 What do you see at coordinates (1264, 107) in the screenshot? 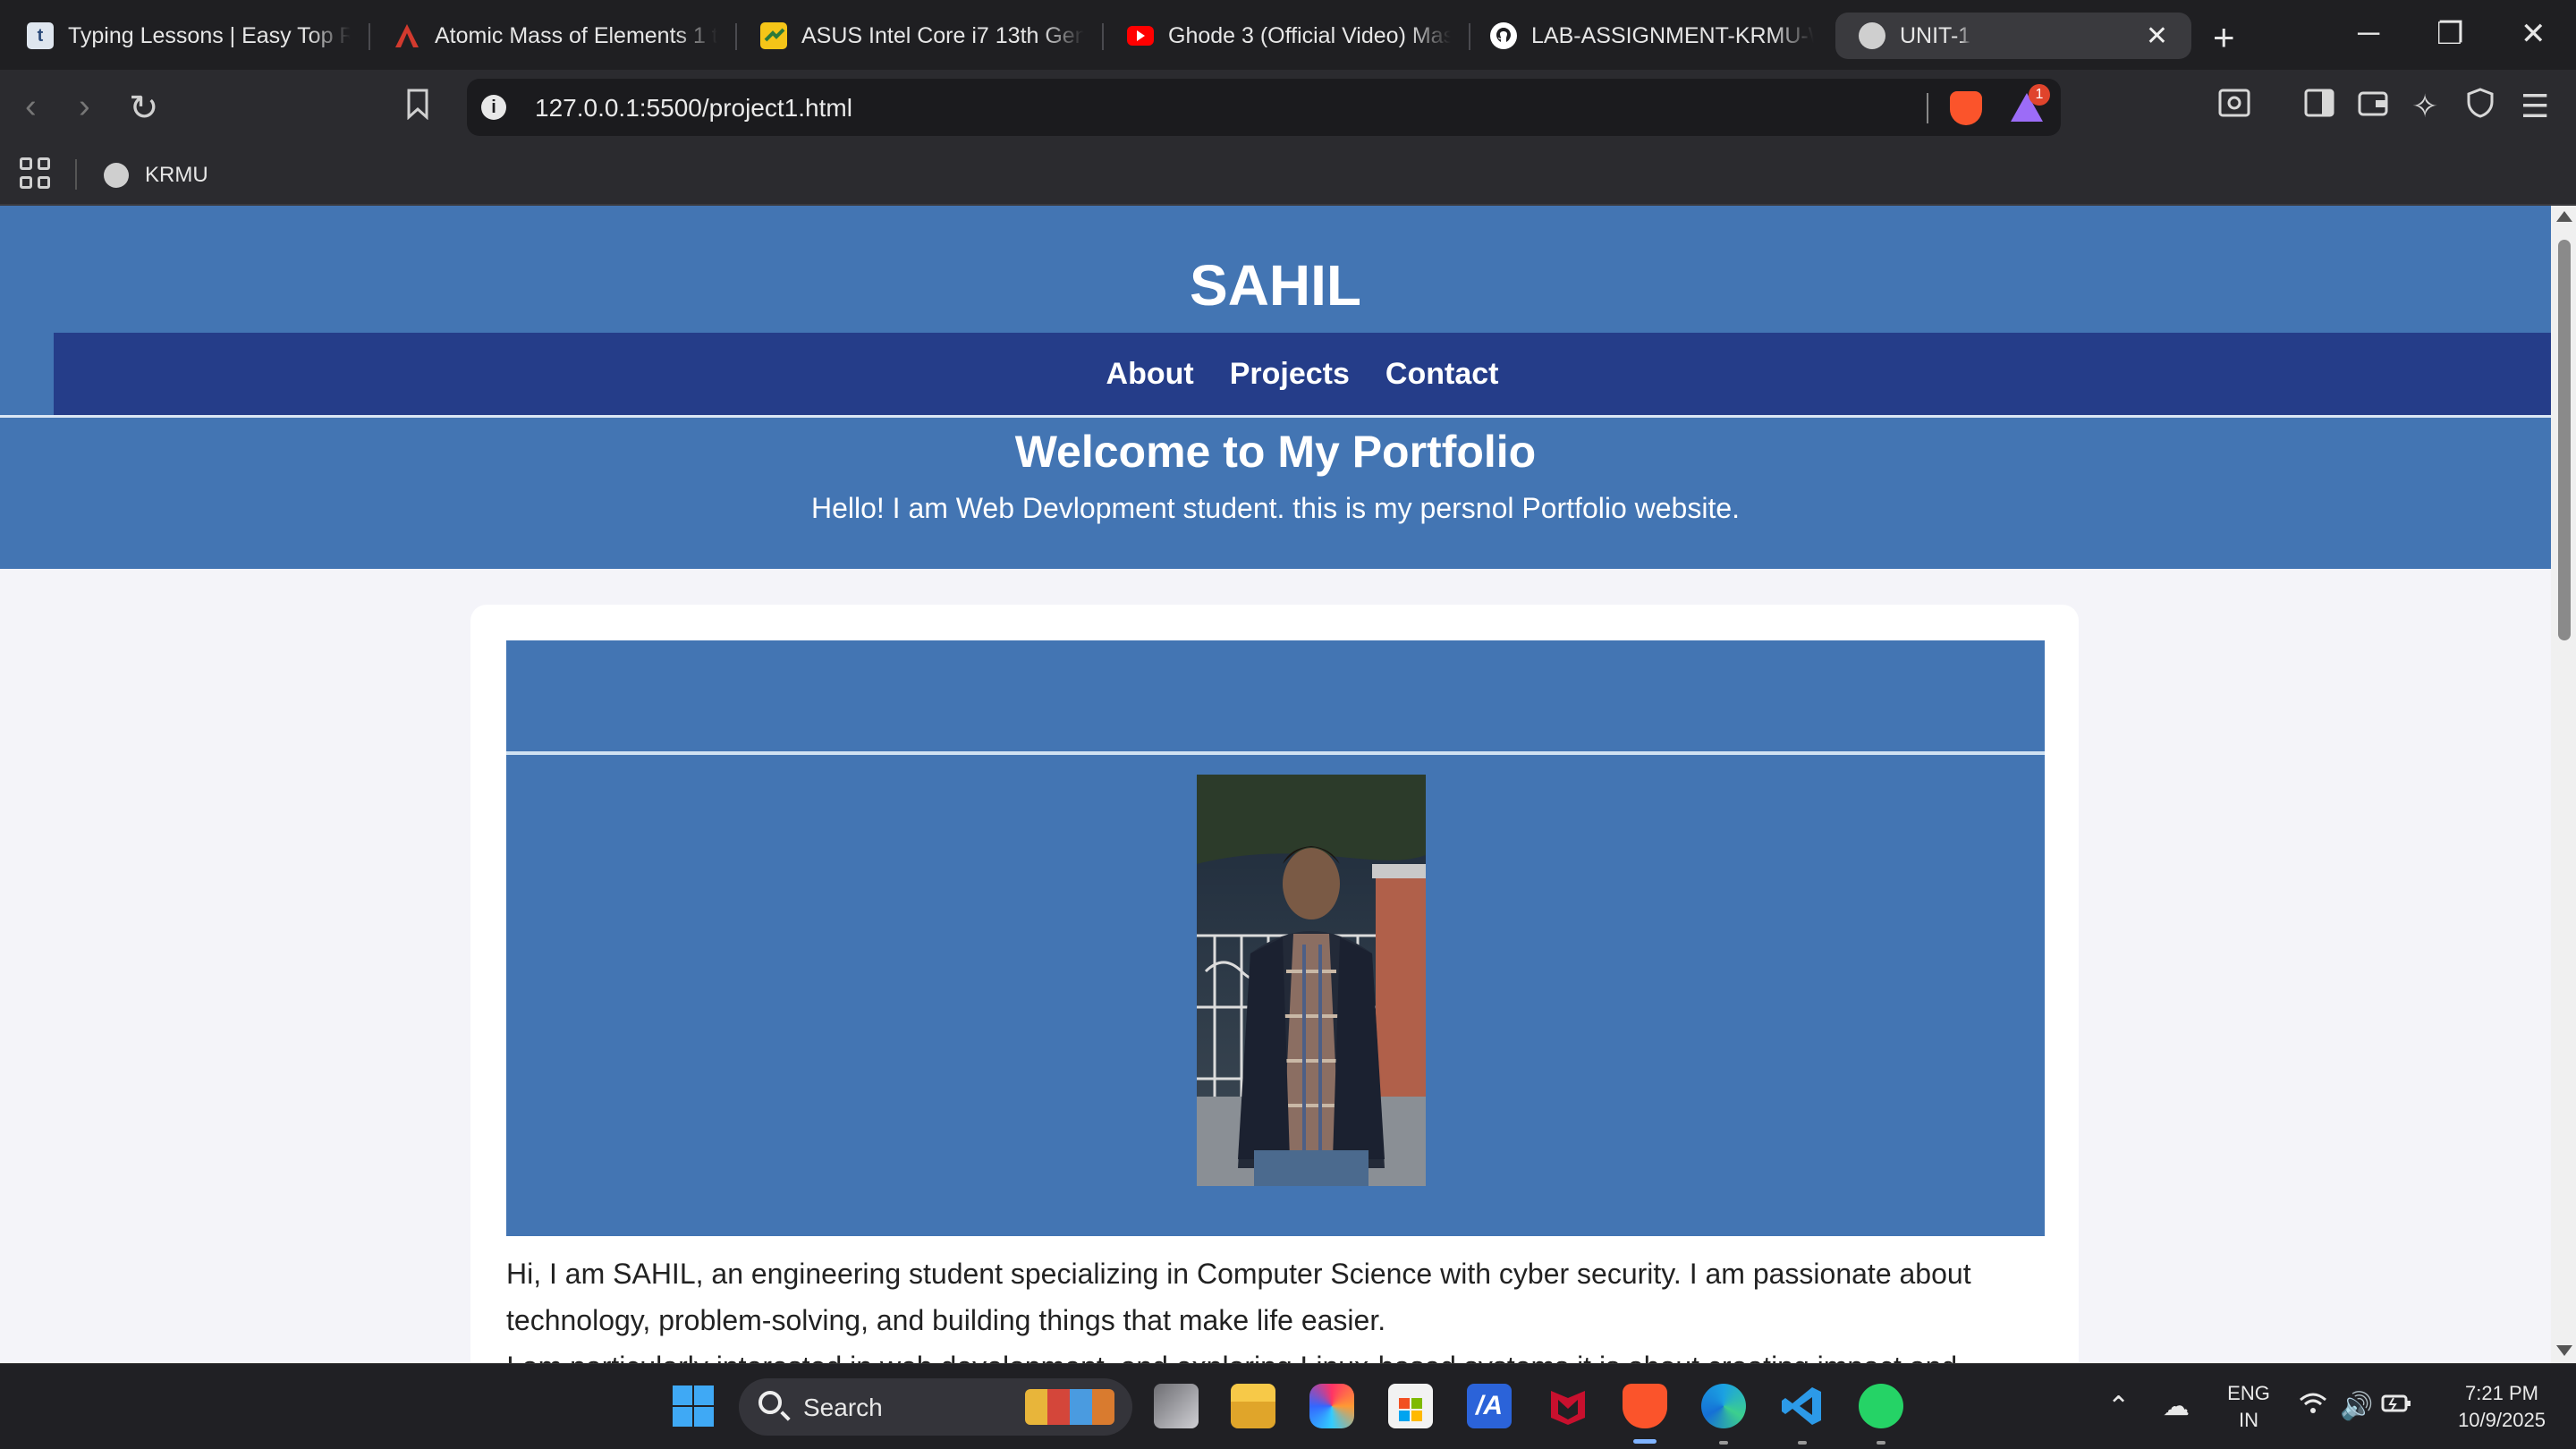
I see `address-bar: i 127.0.0.1:5500/project1.html 1` at bounding box center [1264, 107].